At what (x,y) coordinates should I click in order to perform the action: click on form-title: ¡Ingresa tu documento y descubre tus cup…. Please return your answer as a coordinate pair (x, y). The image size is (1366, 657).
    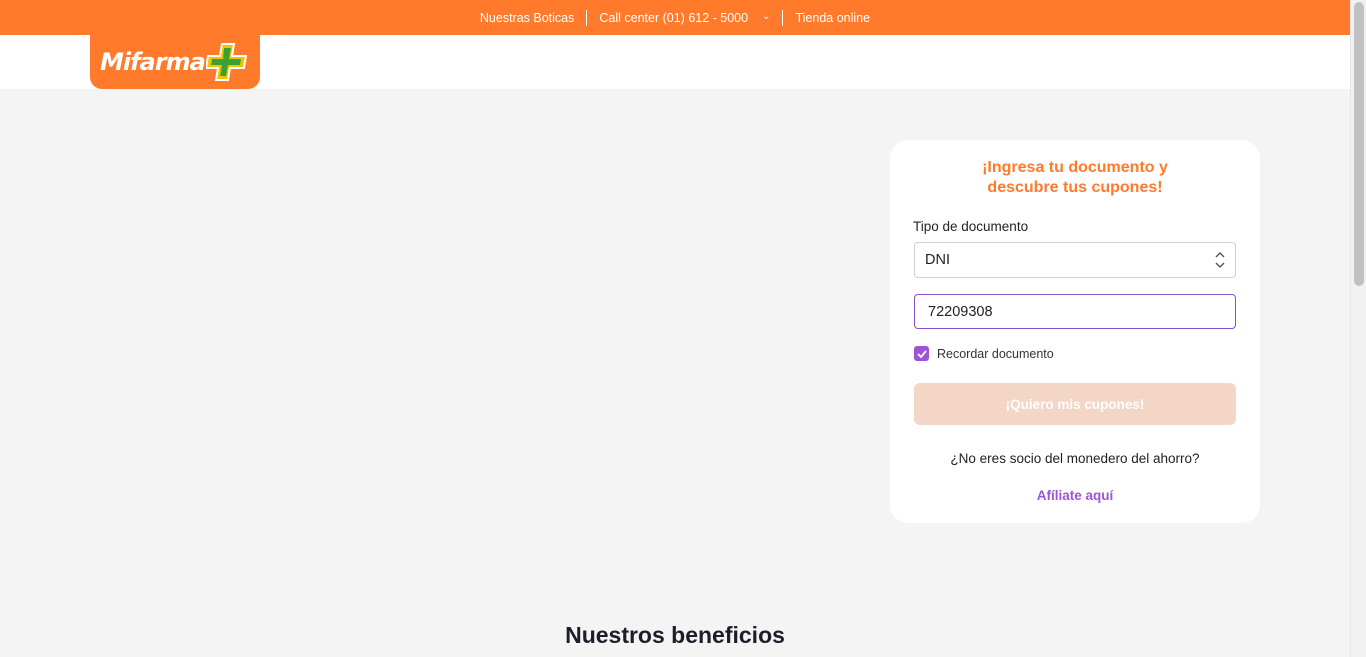
    Looking at the image, I should click on (1075, 178).